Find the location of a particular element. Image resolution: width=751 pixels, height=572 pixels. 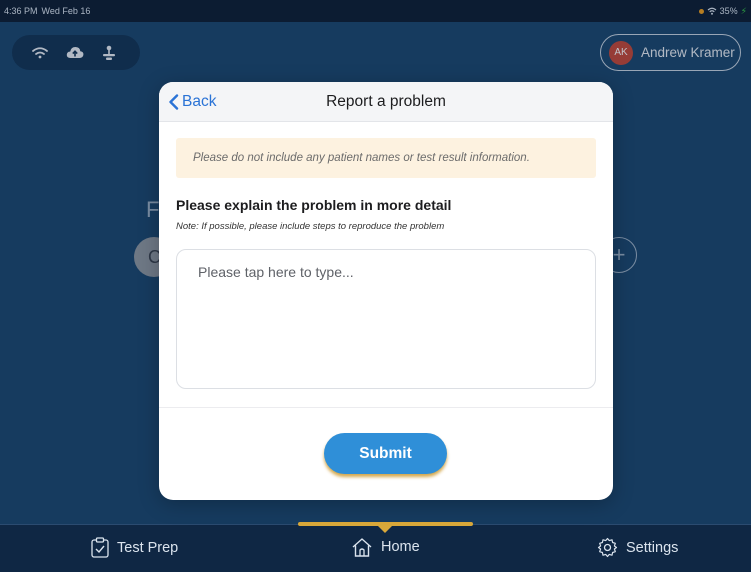

problem-detail-input is located at coordinates (386, 319).